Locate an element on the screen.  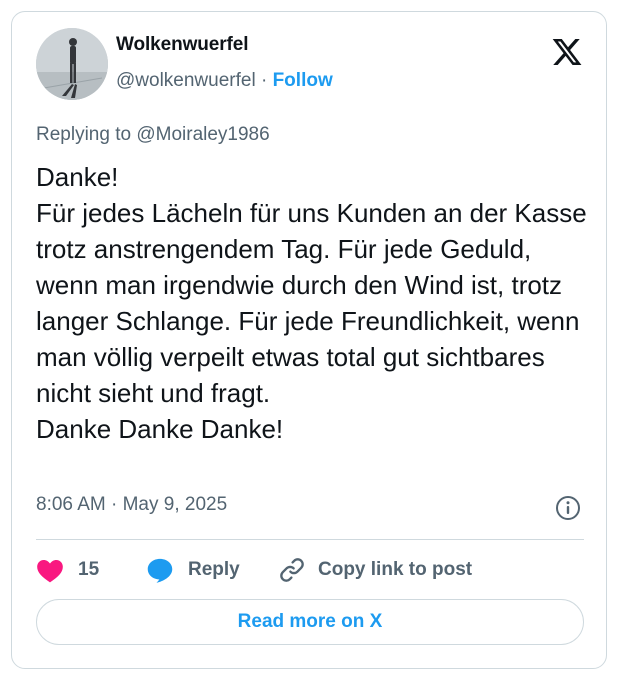
heart-icon is located at coordinates (50, 571).